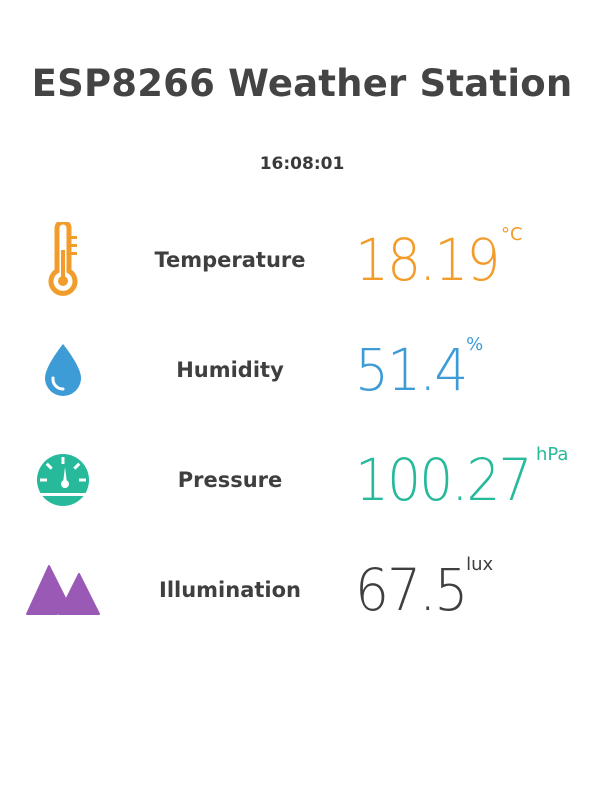 Image resolution: width=604 pixels, height=785 pixels. I want to click on temperature-value: 18.19, so click(427, 260).